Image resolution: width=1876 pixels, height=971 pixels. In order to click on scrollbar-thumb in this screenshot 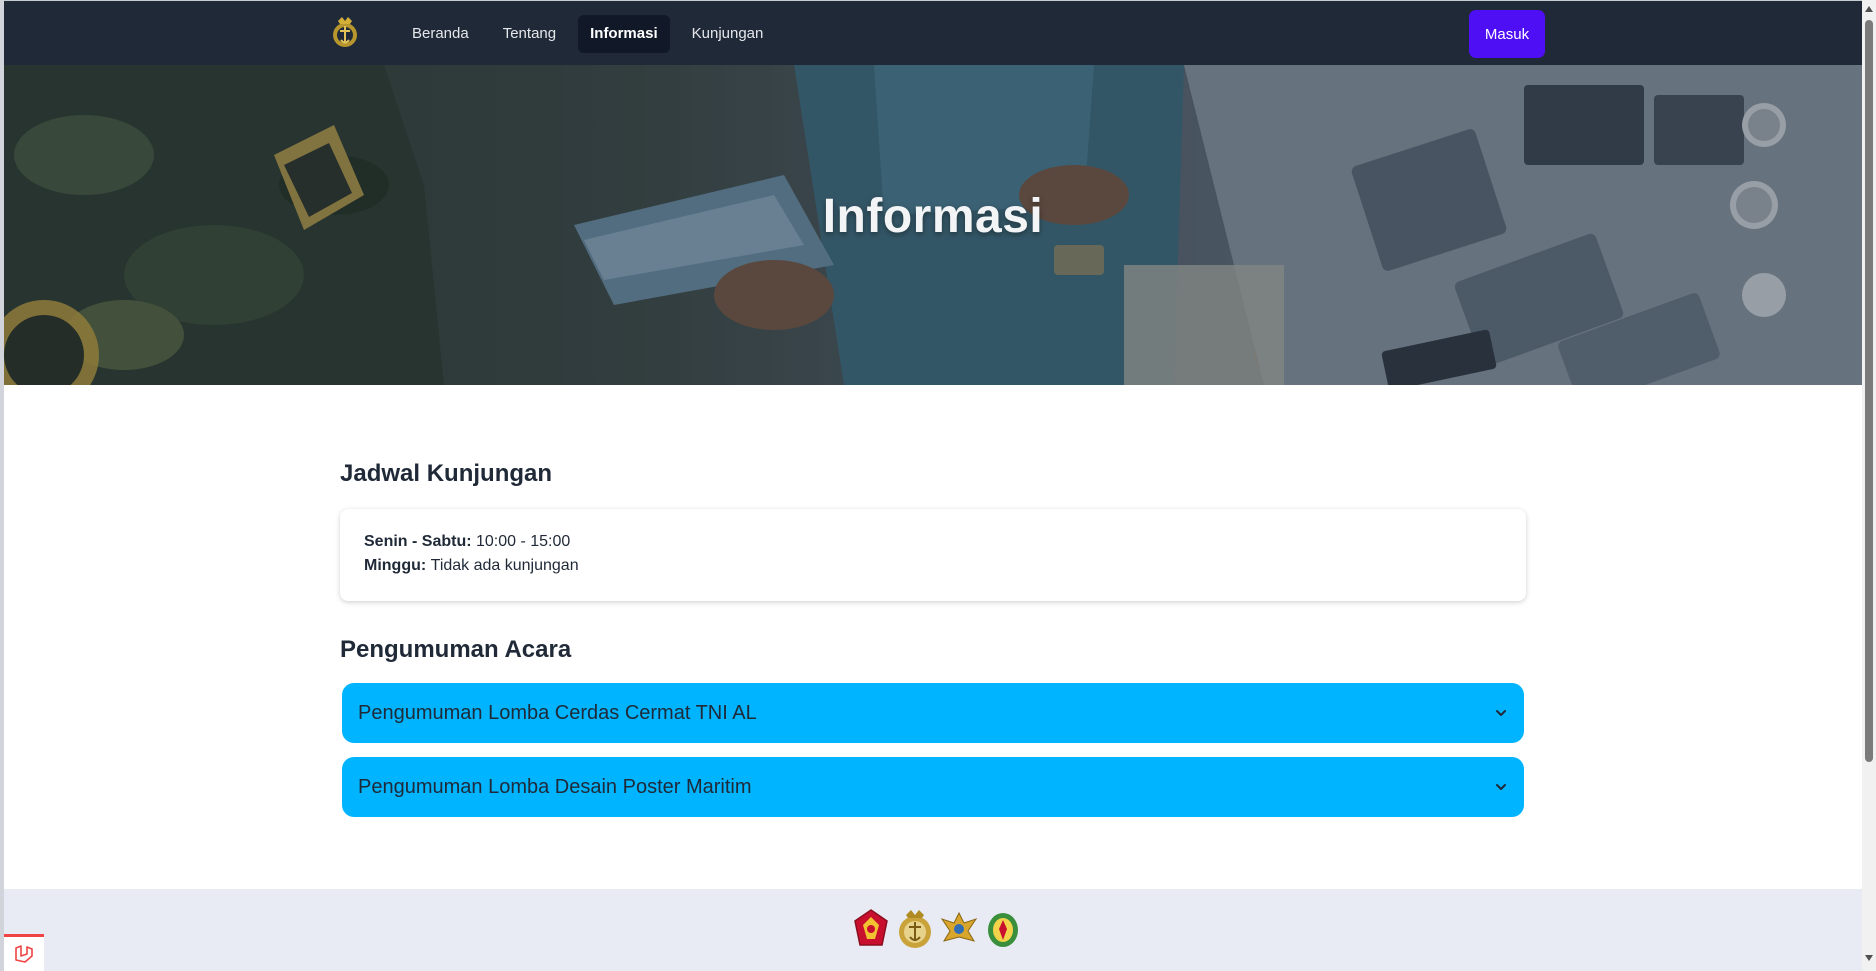, I will do `click(1869, 391)`.